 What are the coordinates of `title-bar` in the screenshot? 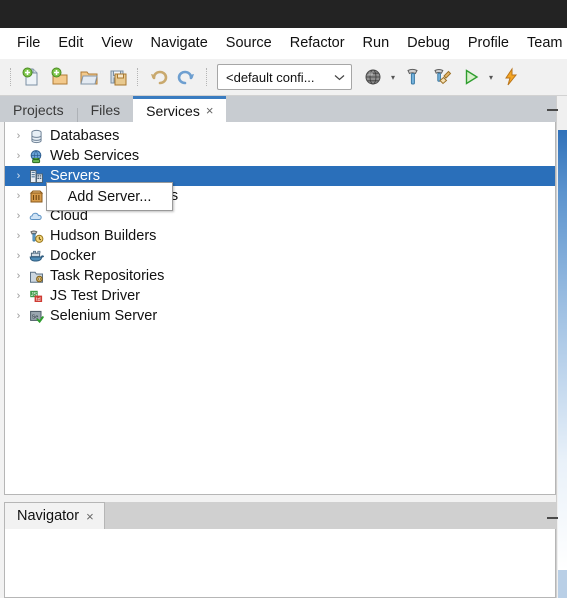 It's located at (283, 14).